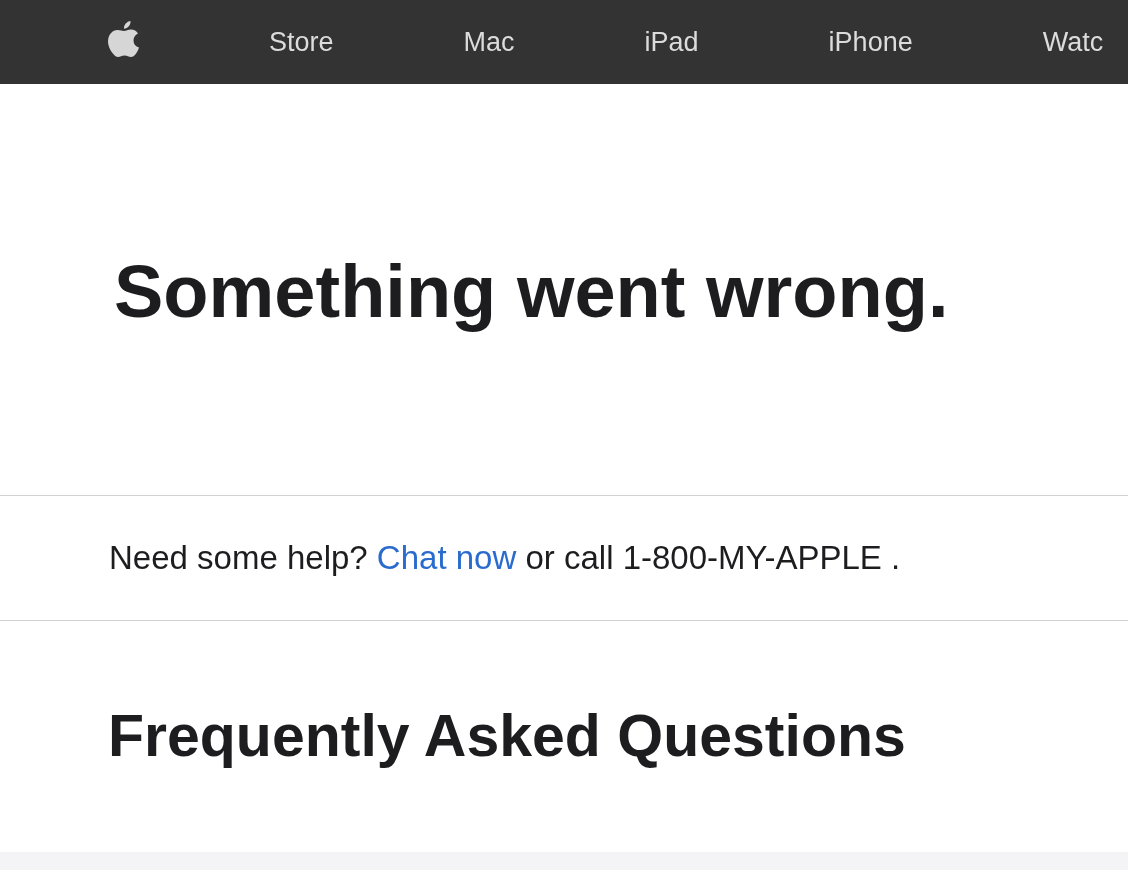 The width and height of the screenshot is (1128, 870). Describe the element at coordinates (489, 42) in the screenshot. I see `nav-link: Mac` at that location.